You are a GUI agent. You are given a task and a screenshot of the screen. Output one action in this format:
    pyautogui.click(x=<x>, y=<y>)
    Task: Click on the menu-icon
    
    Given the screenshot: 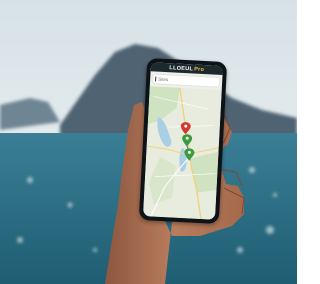 What is the action you would take?
    pyautogui.click(x=156, y=79)
    